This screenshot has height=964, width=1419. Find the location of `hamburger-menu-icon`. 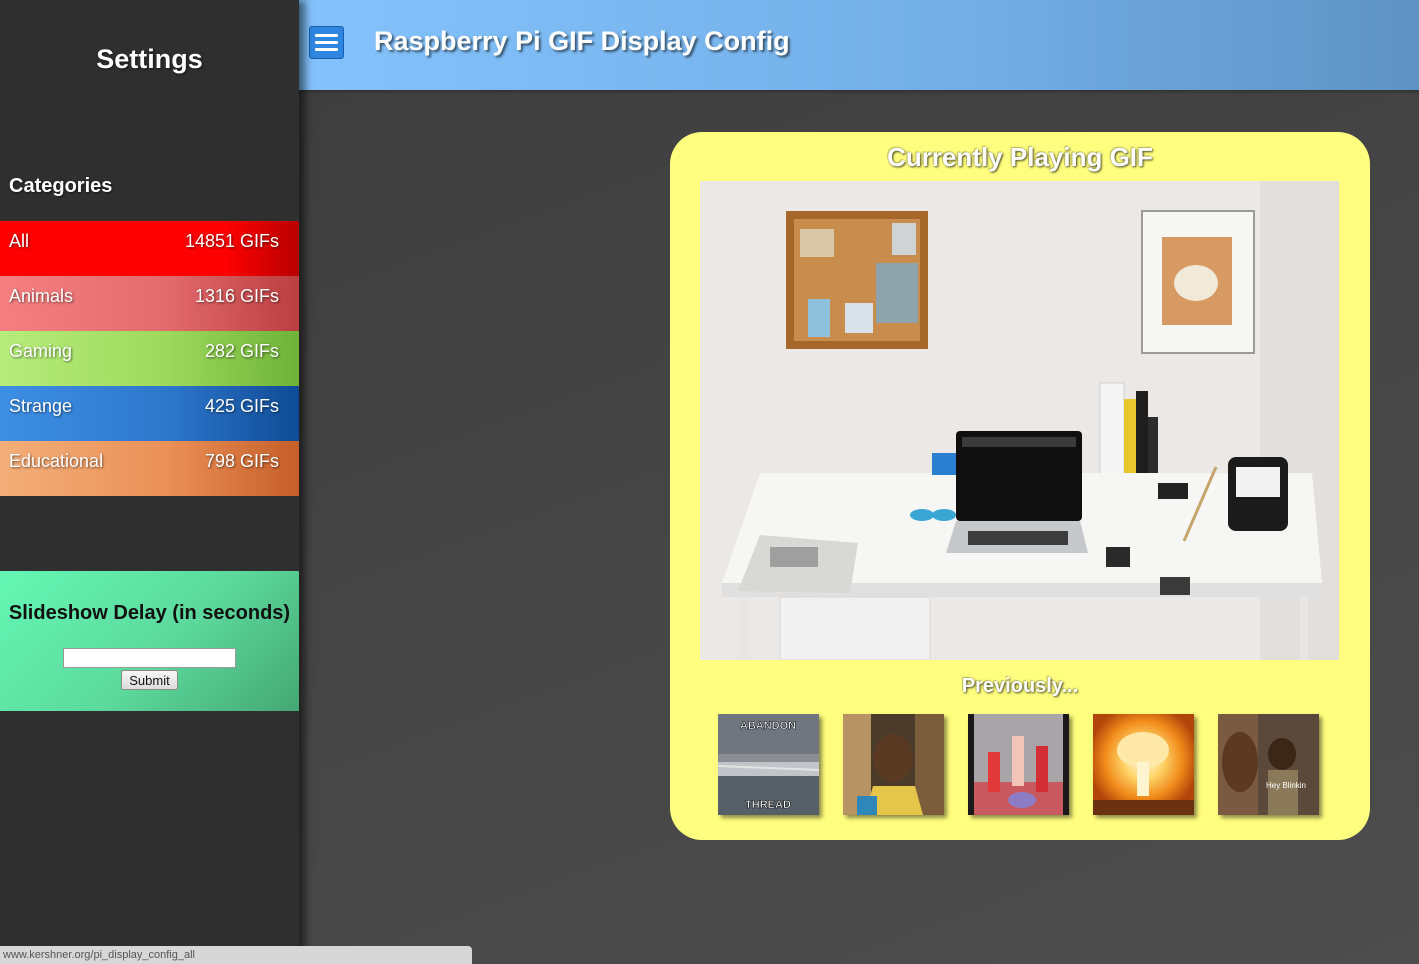

hamburger-menu-icon is located at coordinates (326, 42).